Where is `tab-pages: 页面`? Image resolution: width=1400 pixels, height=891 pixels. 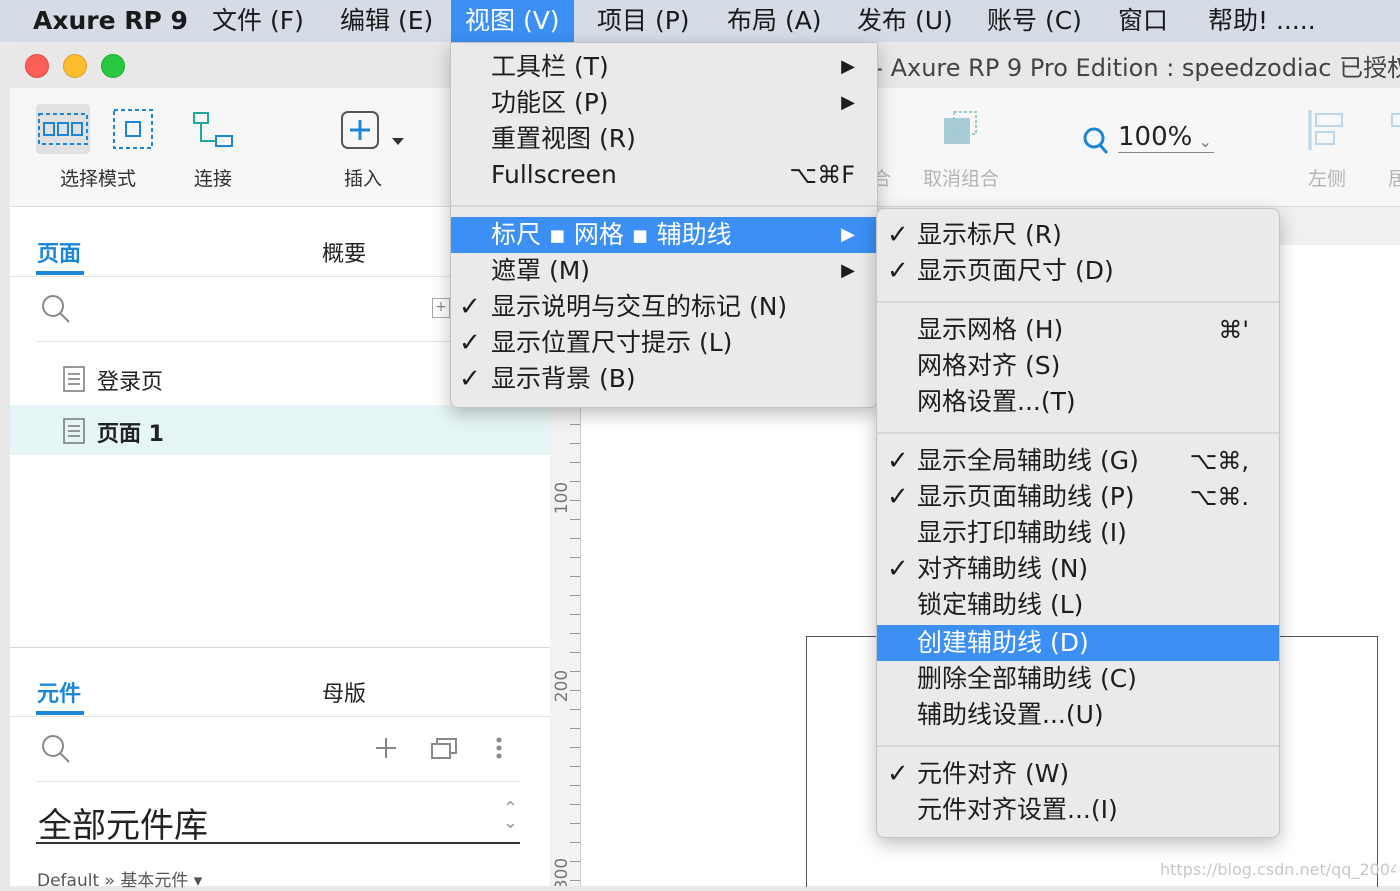 tab-pages: 页面 is located at coordinates (59, 252).